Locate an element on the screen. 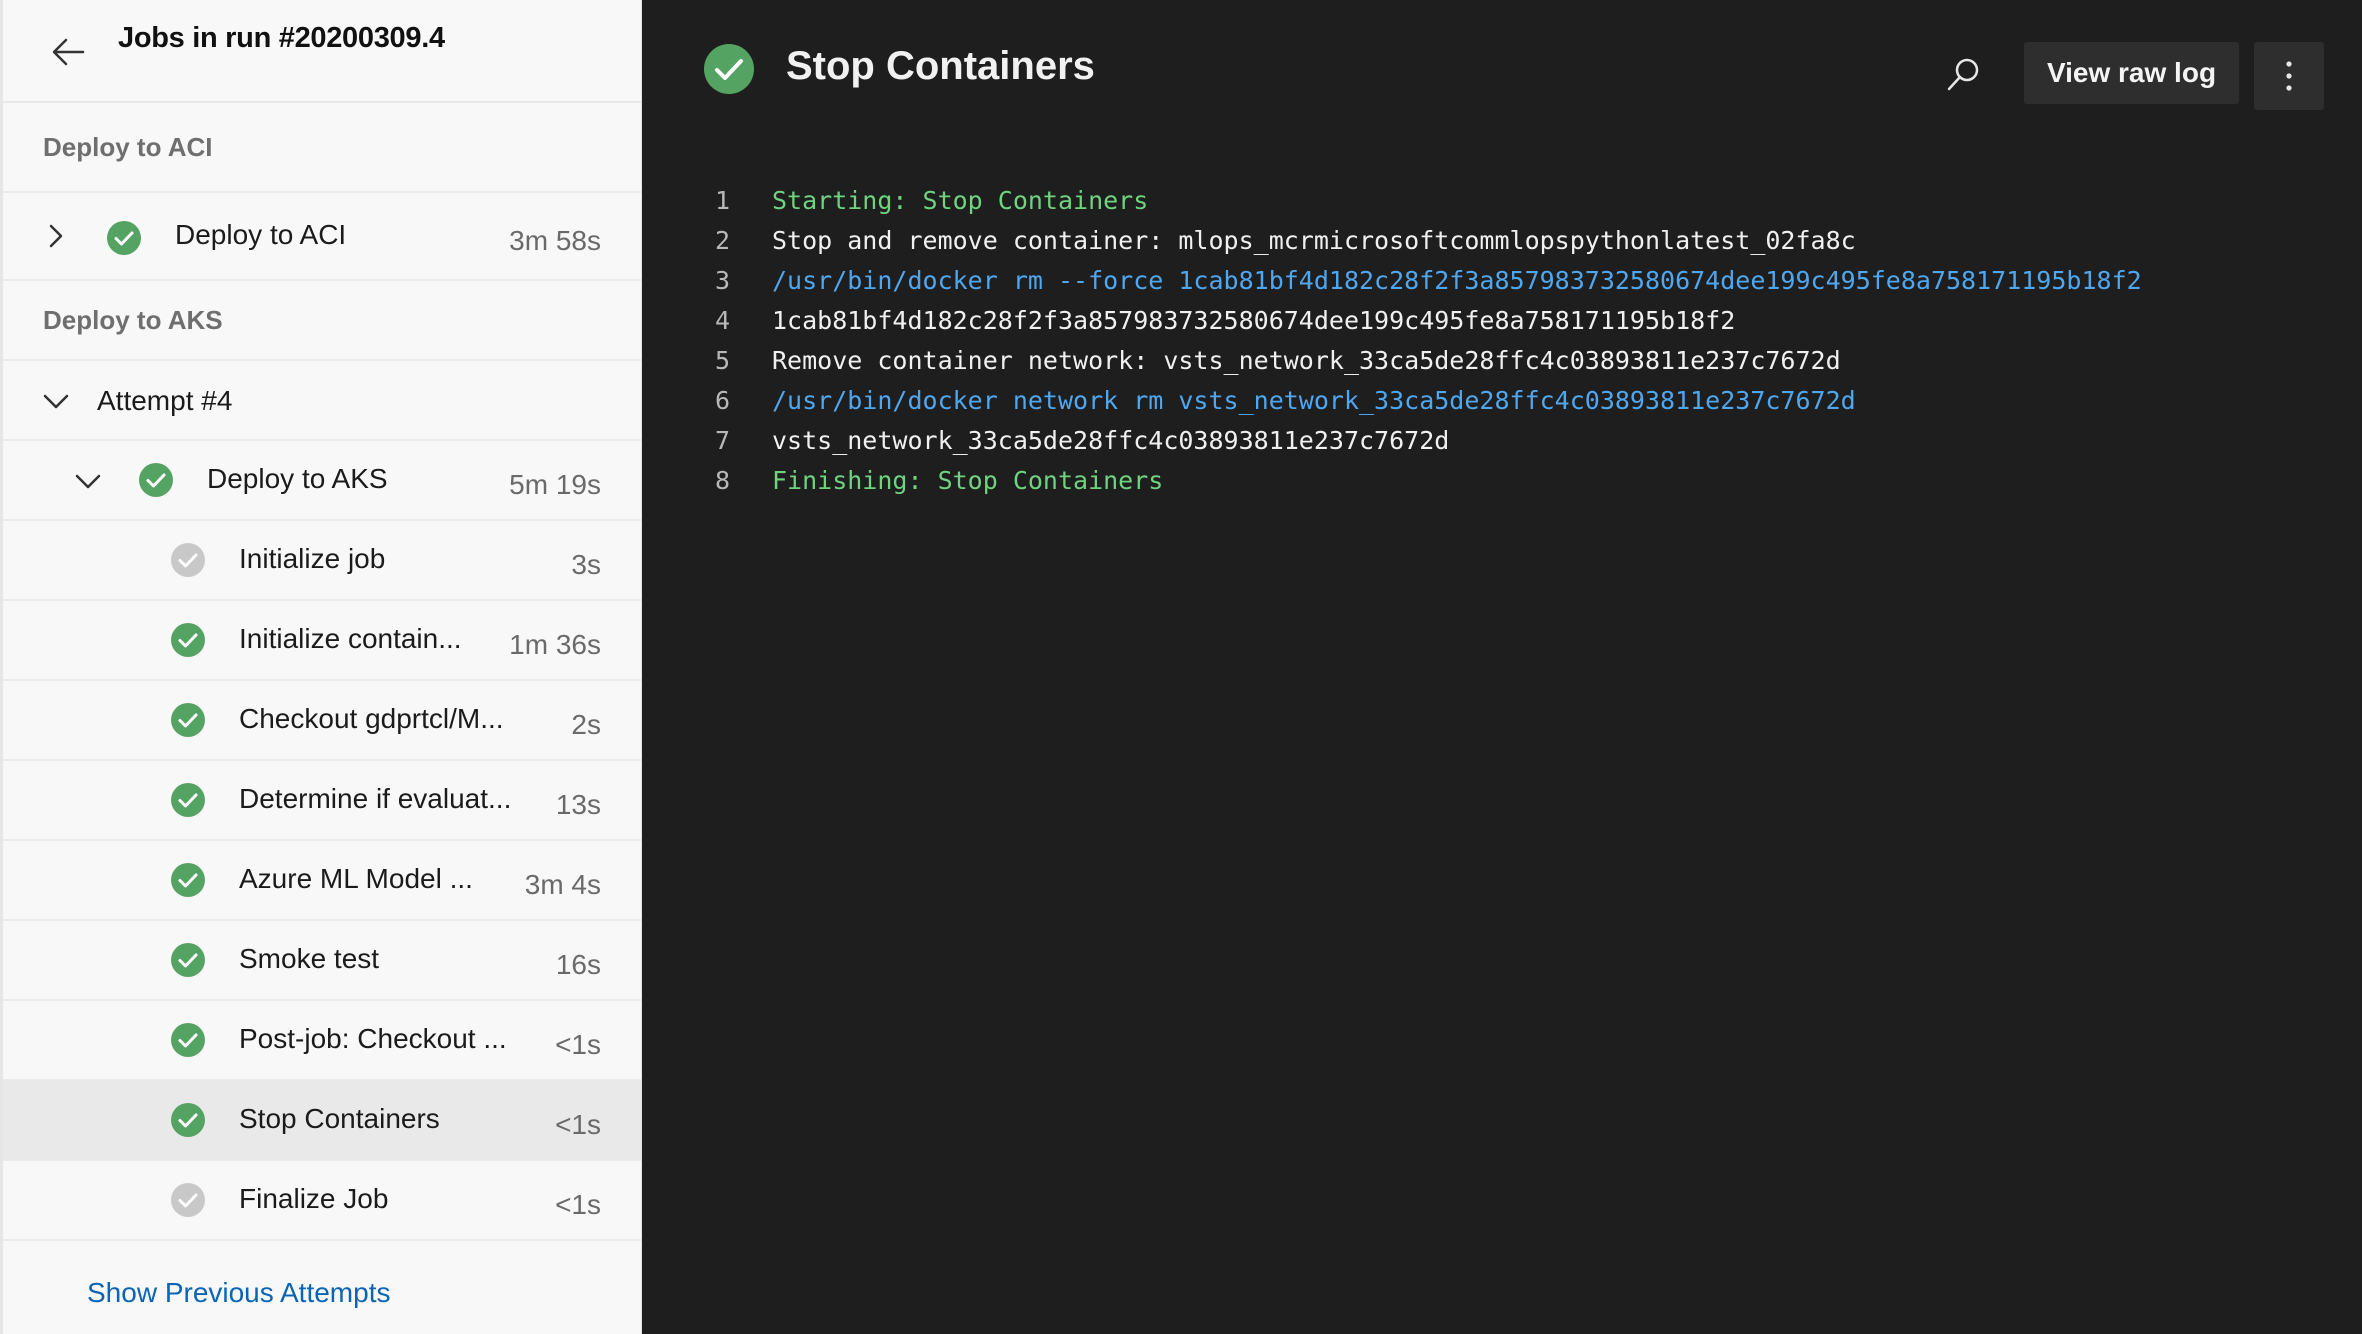 This screenshot has height=1334, width=2362. line-number: 1 is located at coordinates (722, 200).